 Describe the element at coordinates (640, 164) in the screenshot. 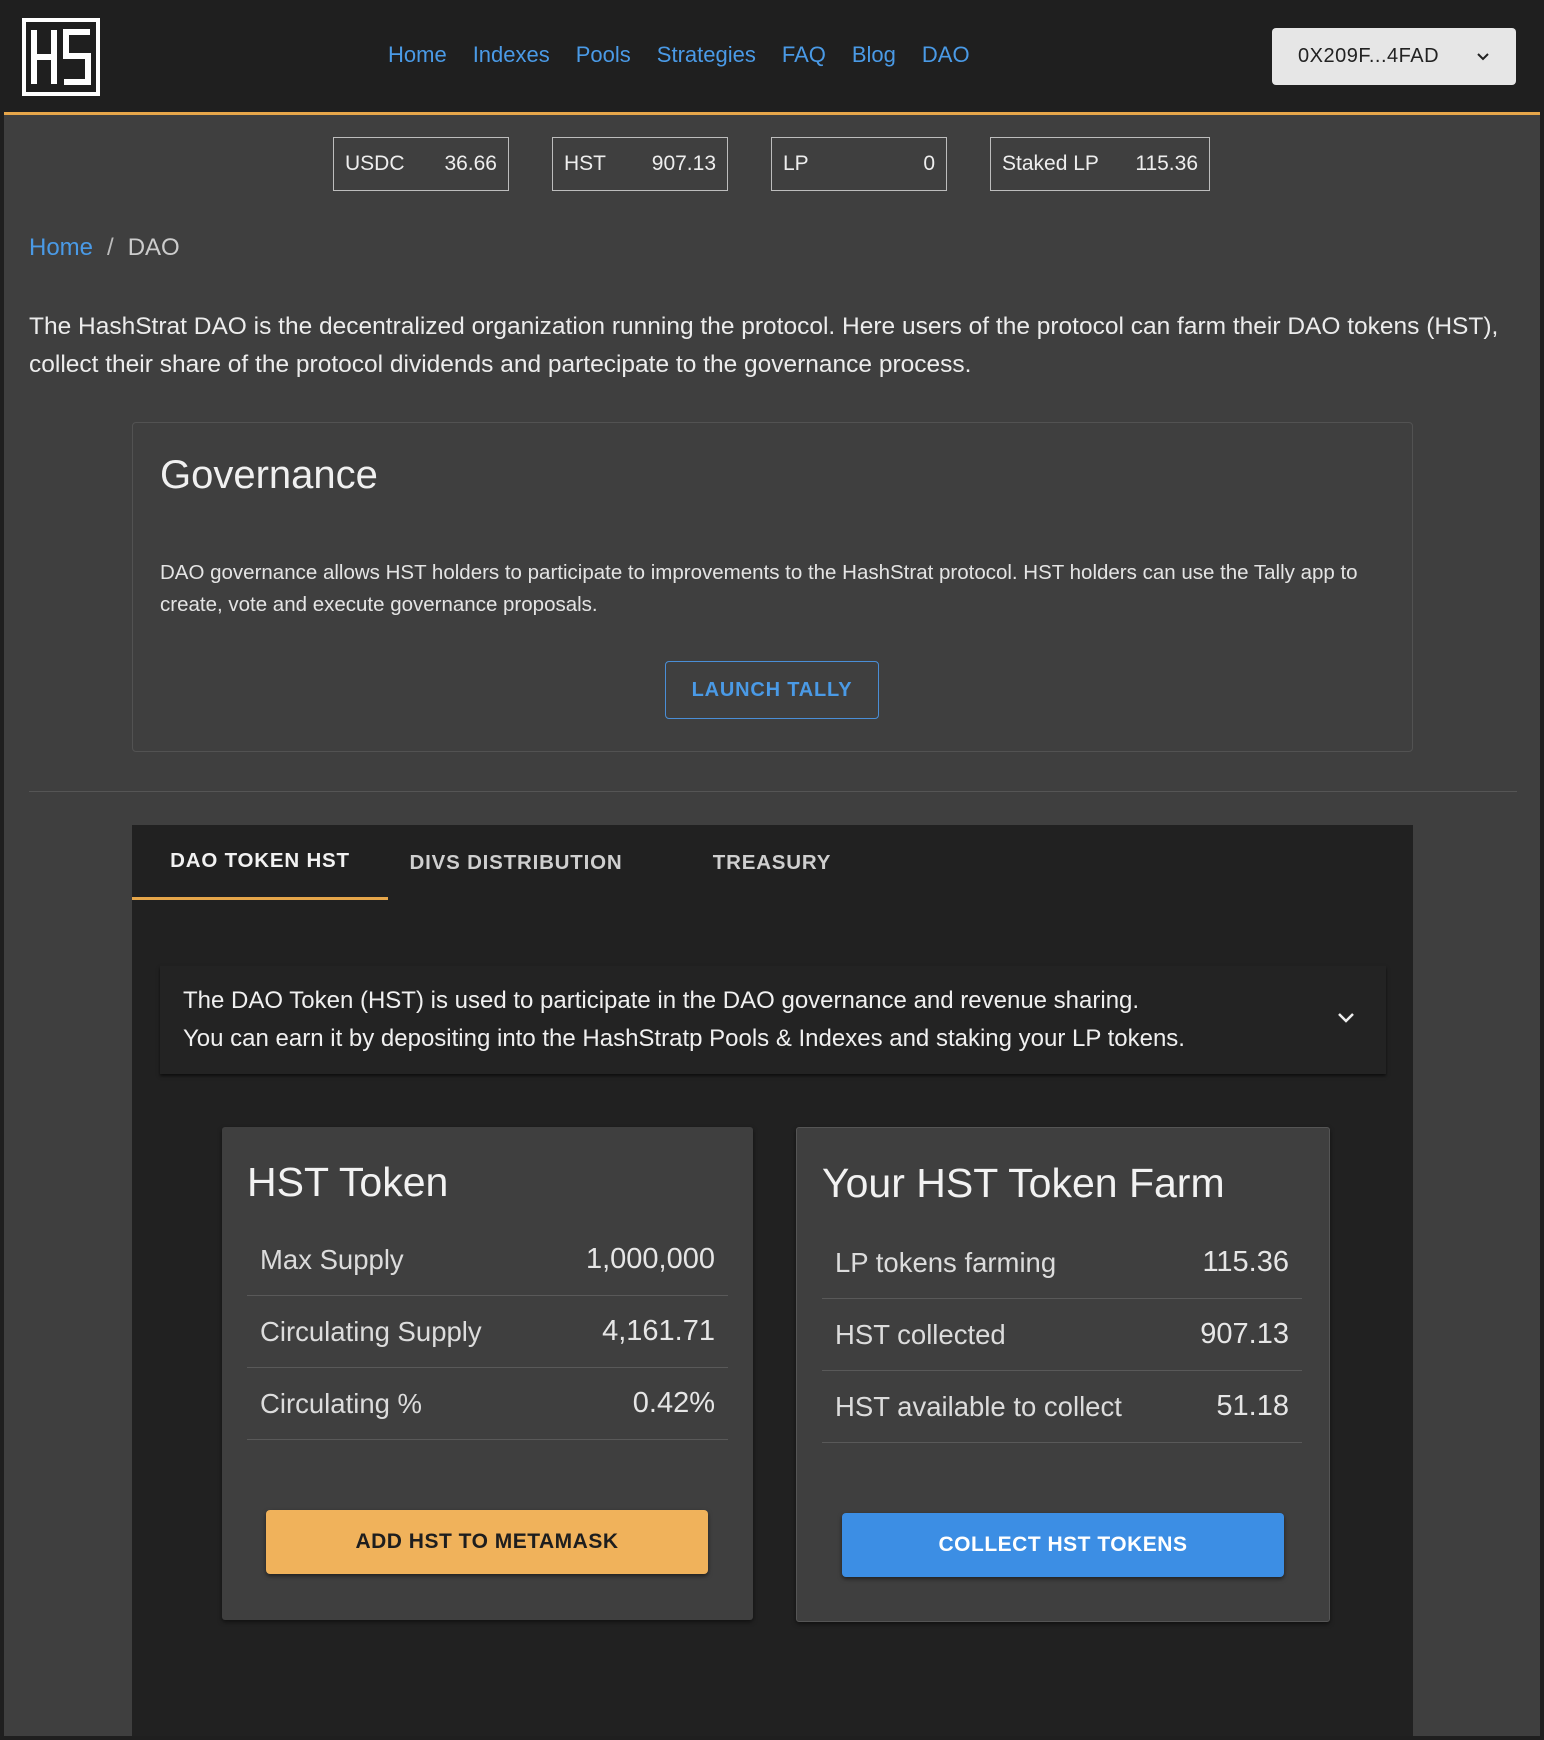

I see `balance-hst: HST 907.13` at that location.